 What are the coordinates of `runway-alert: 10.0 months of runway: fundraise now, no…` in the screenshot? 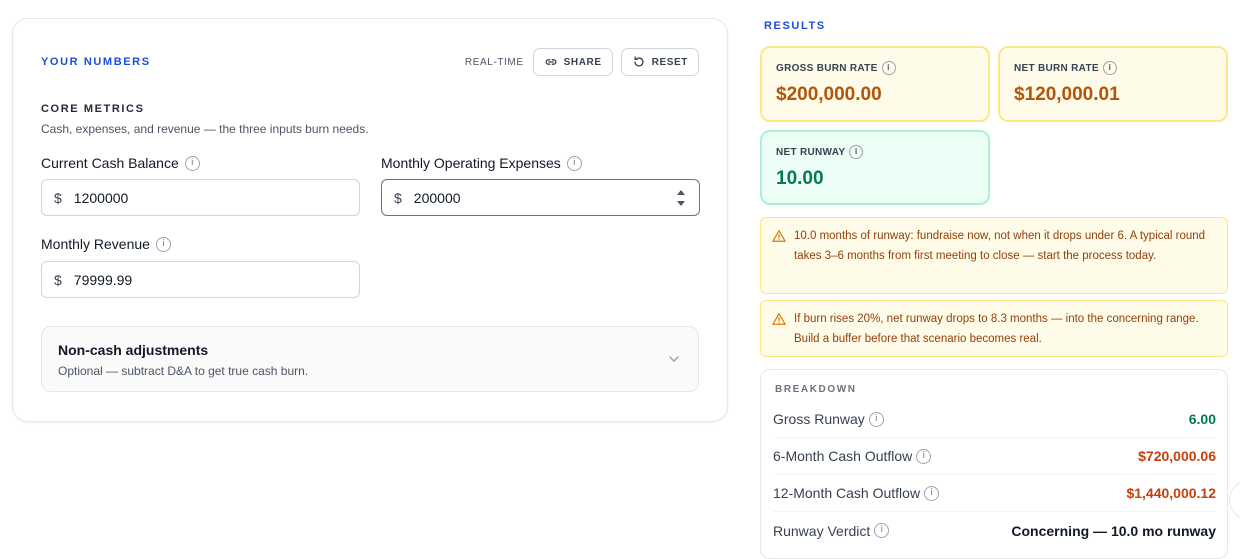 It's located at (994, 255).